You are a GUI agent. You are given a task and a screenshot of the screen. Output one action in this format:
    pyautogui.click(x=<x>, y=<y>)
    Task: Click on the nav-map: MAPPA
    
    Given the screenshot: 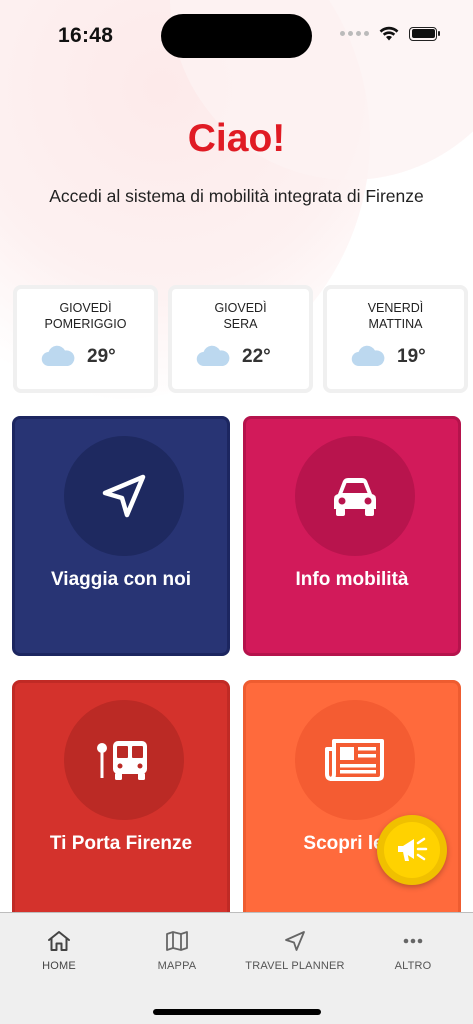 What is the action you would take?
    pyautogui.click(x=177, y=950)
    